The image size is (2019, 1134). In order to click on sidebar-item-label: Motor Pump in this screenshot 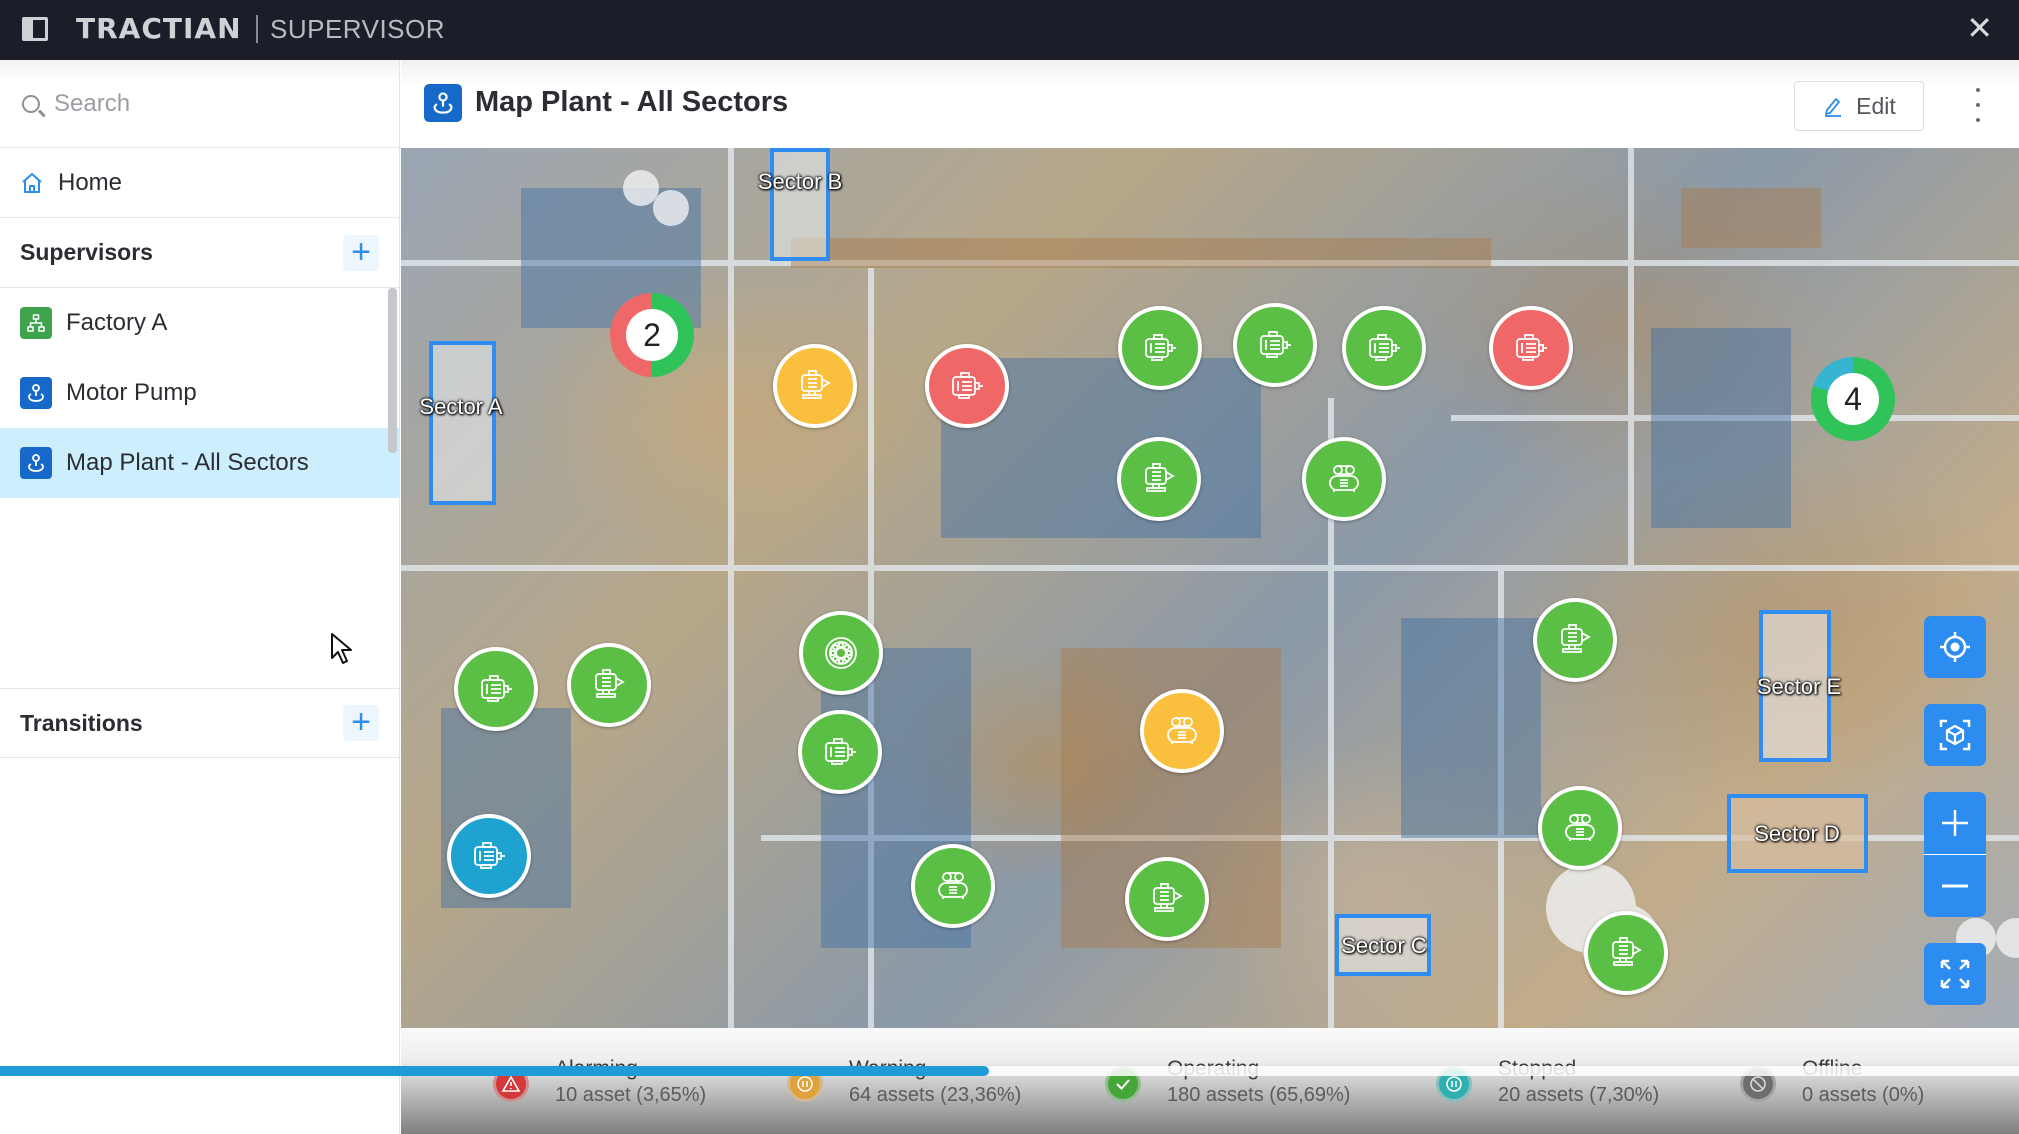, I will do `click(131, 392)`.